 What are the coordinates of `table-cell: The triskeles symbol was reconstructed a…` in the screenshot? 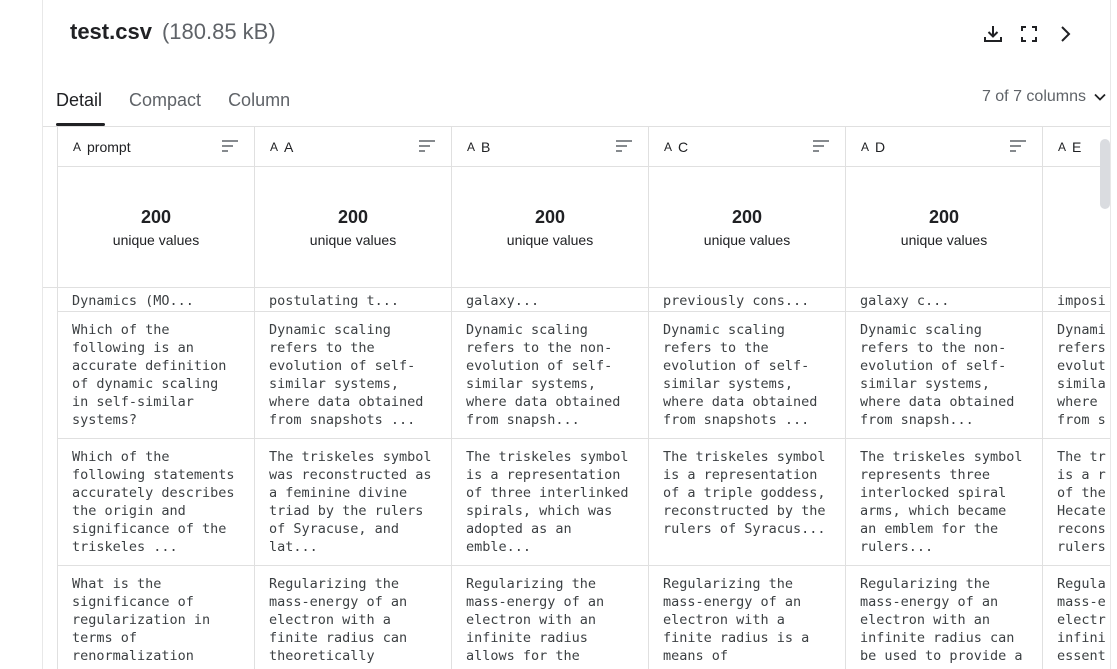 It's located at (352, 502).